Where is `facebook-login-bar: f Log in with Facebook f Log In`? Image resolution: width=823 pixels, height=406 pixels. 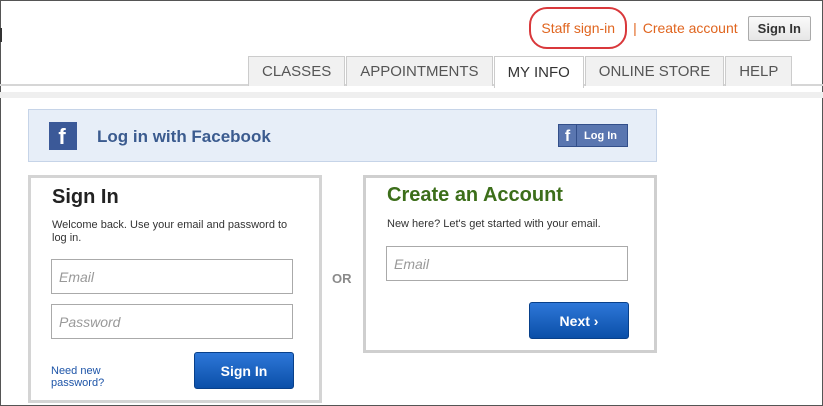
facebook-login-bar: f Log in with Facebook f Log In is located at coordinates (342, 135).